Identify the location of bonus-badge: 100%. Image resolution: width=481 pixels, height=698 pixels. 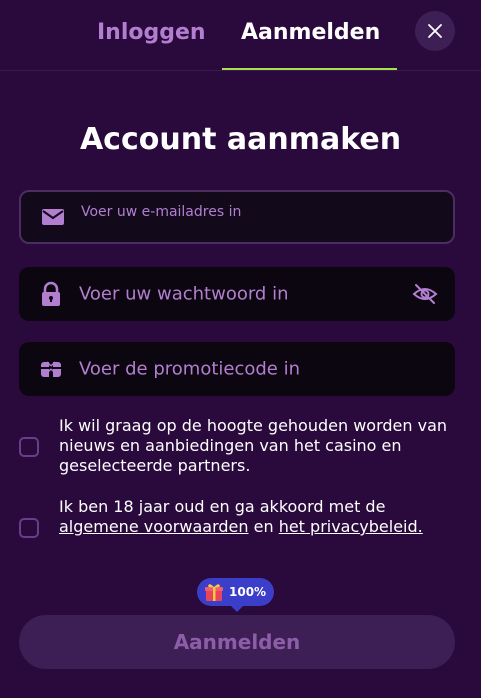
(236, 595).